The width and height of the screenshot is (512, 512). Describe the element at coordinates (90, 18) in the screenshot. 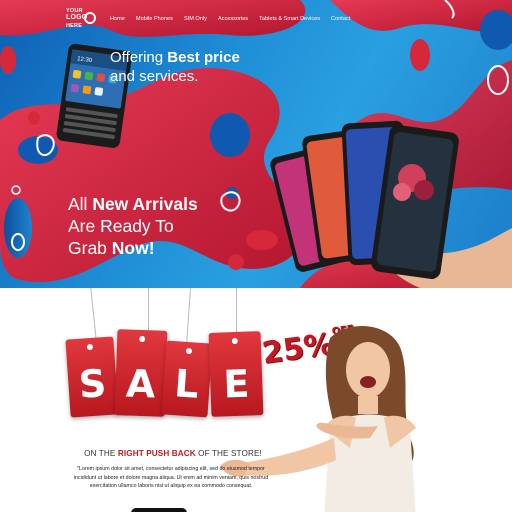

I see `logo-ring-icon` at that location.